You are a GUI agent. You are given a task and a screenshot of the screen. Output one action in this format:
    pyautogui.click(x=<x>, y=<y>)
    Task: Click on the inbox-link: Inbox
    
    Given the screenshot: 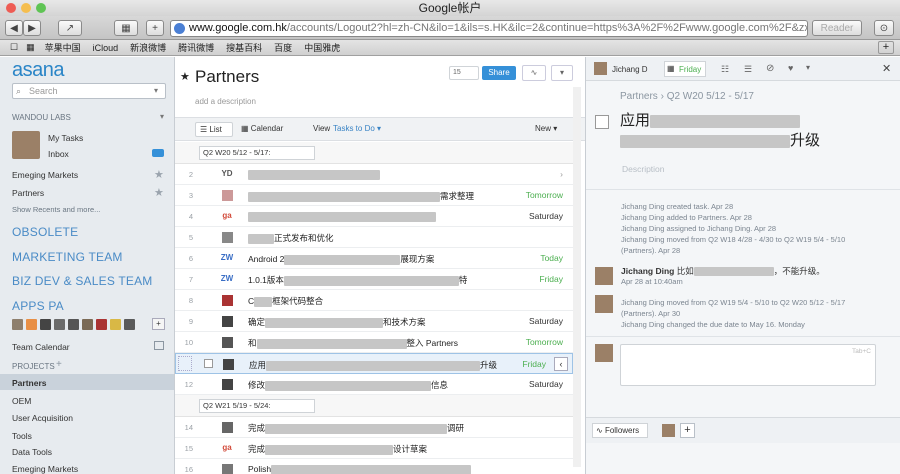 What is the action you would take?
    pyautogui.click(x=58, y=154)
    